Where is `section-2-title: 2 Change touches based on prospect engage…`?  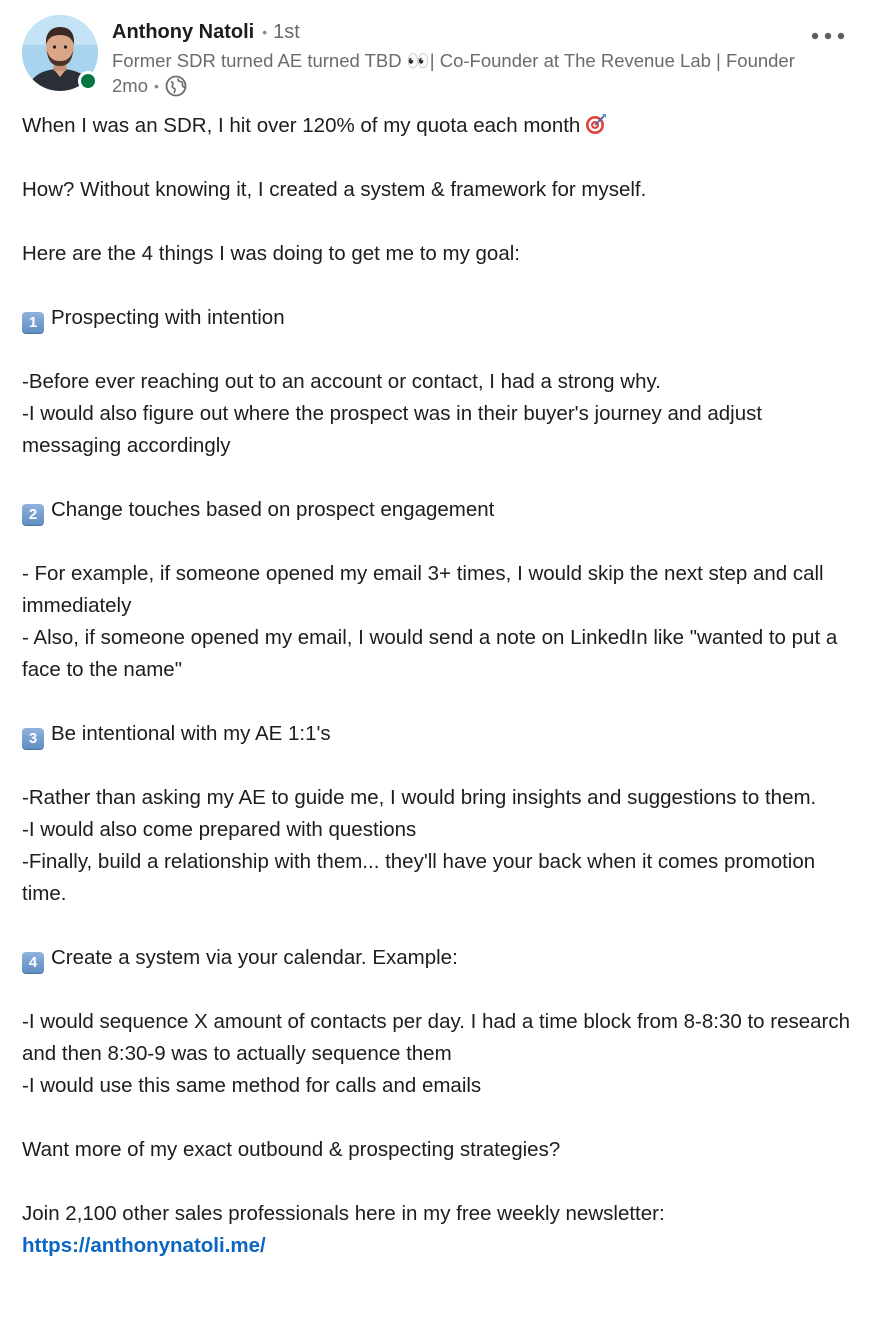
section-2-title: 2 Change touches based on prospect engage… is located at coordinates (439, 510).